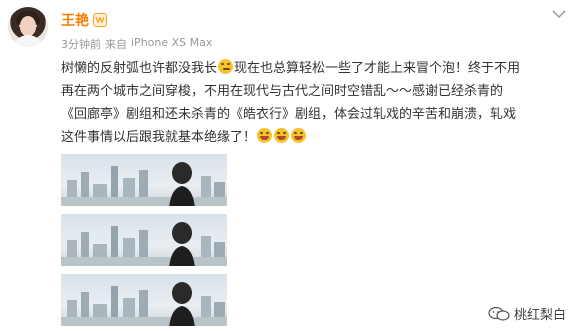 This screenshot has width=576, height=331. What do you see at coordinates (171, 44) in the screenshot?
I see `post-source: iPhone XS Max` at bounding box center [171, 44].